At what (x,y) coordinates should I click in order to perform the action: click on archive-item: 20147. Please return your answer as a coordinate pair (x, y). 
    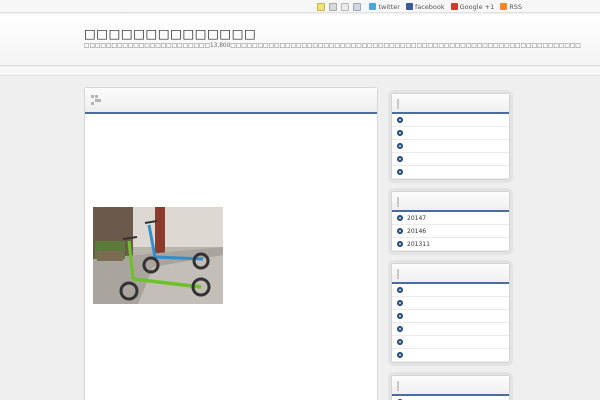
    Looking at the image, I should click on (450, 218).